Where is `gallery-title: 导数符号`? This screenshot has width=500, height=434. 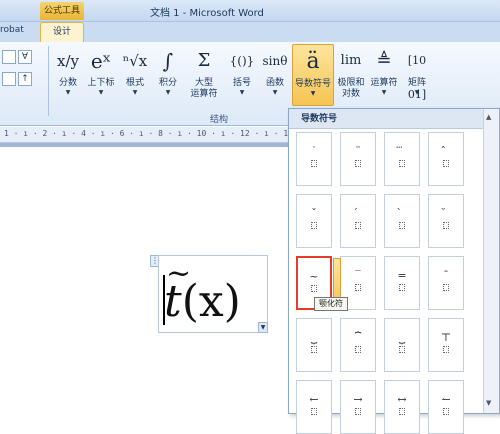
gallery-title: 导数符号 is located at coordinates (386, 119).